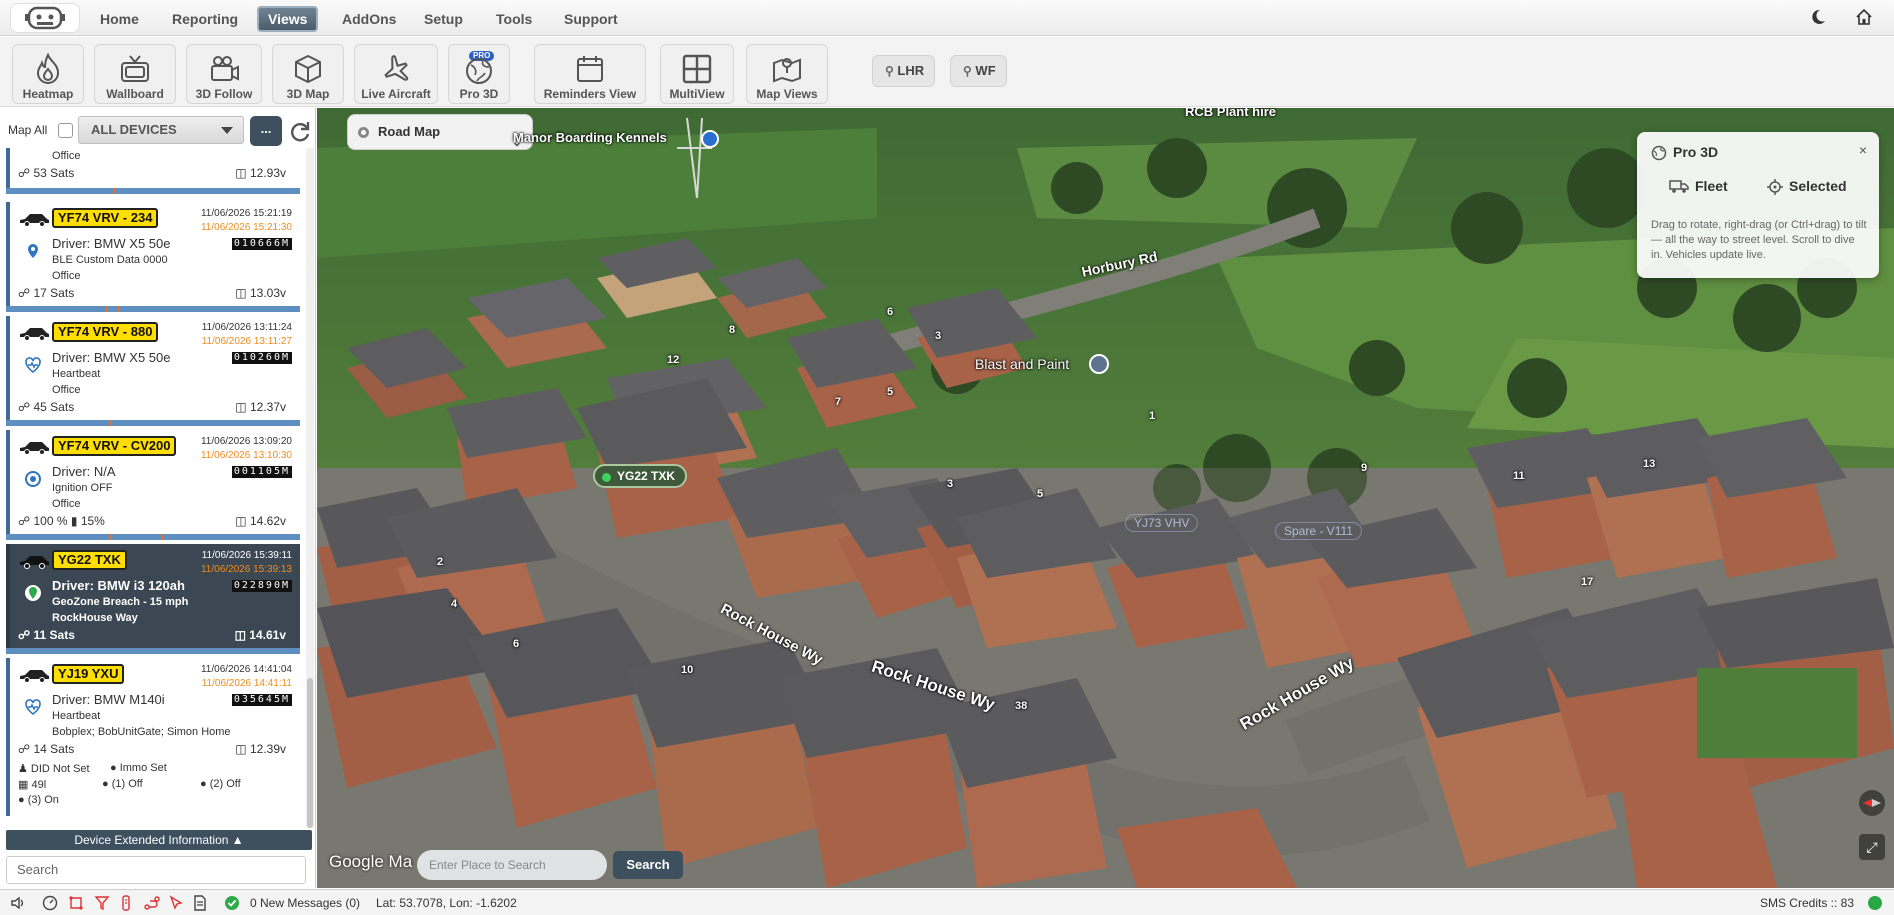 Image resolution: width=1894 pixels, height=915 pixels. I want to click on device-search-input: Search, so click(156, 870).